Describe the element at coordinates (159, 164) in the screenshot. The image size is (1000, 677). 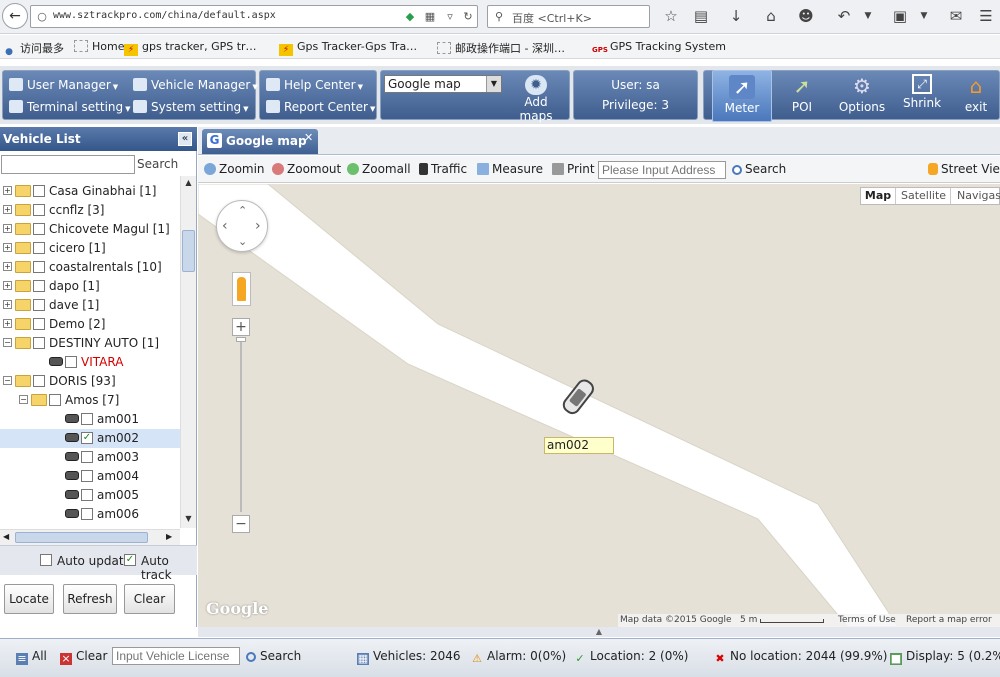
I see `vehicle-search-button: Search` at that location.